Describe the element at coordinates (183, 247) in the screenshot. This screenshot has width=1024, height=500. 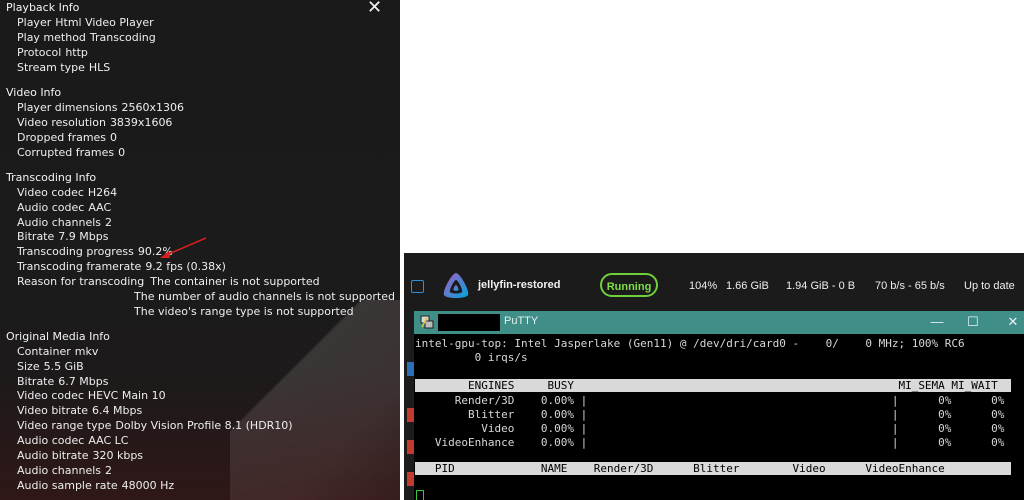
I see `red-arrow-annotation` at that location.